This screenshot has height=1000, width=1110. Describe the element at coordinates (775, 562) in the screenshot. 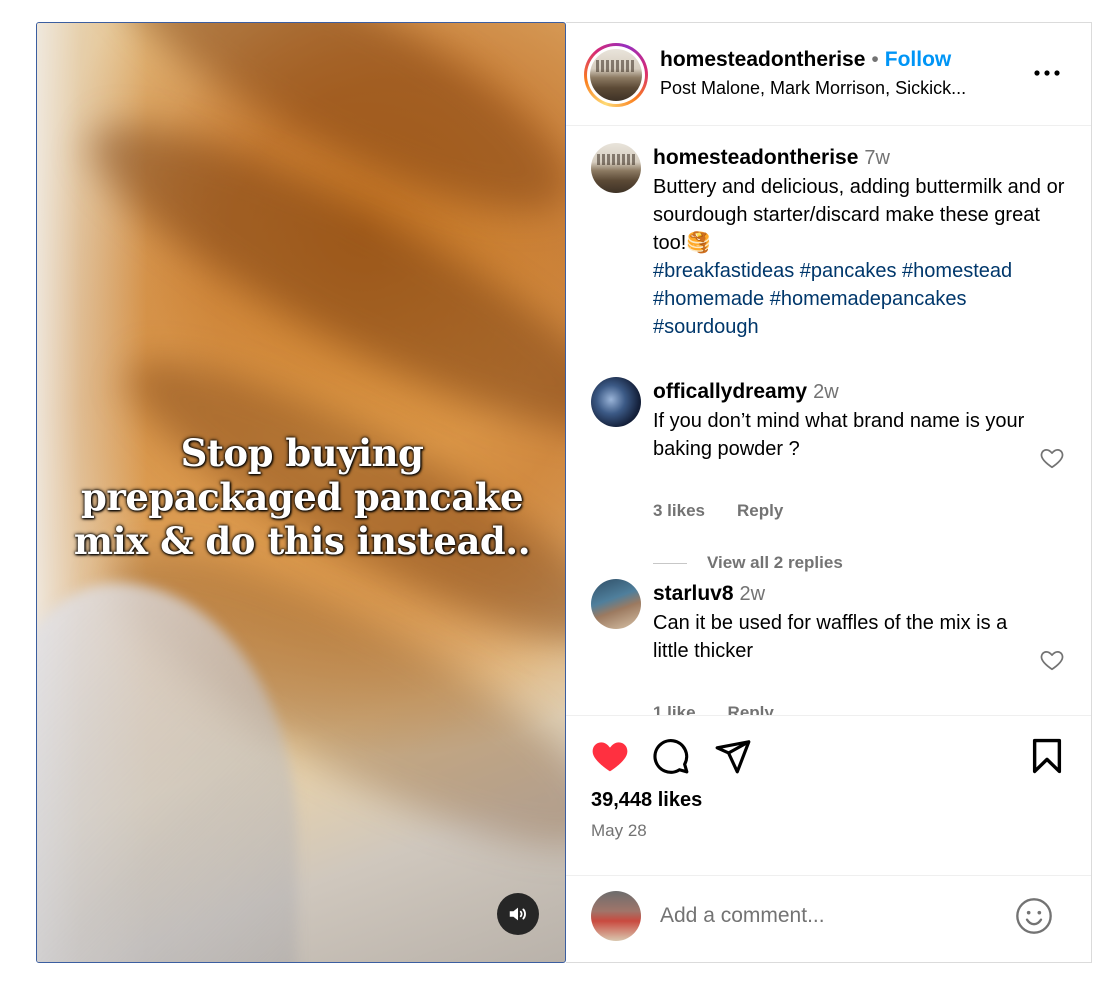

I see `view-replies-label: View all 2 replies` at that location.